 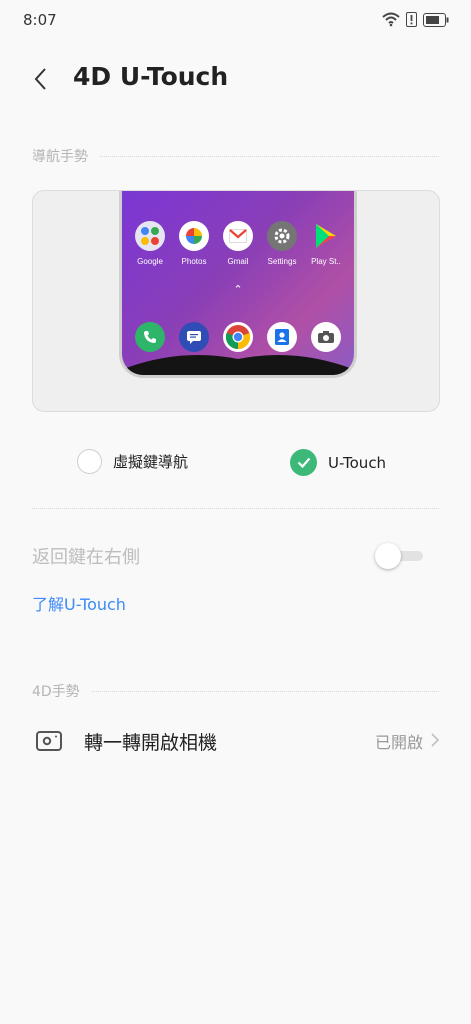 I want to click on app-gmail: Gmail, so click(x=238, y=243).